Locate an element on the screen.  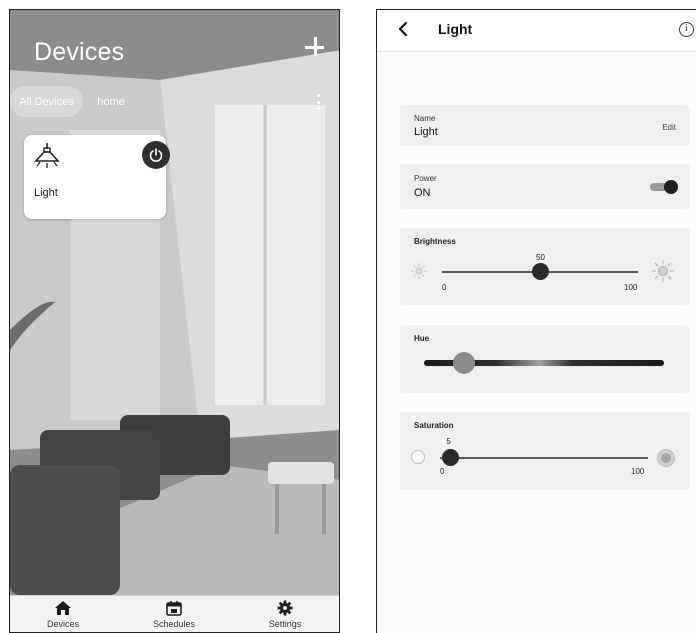
name-panel: Name Light Edit is located at coordinates (545, 125).